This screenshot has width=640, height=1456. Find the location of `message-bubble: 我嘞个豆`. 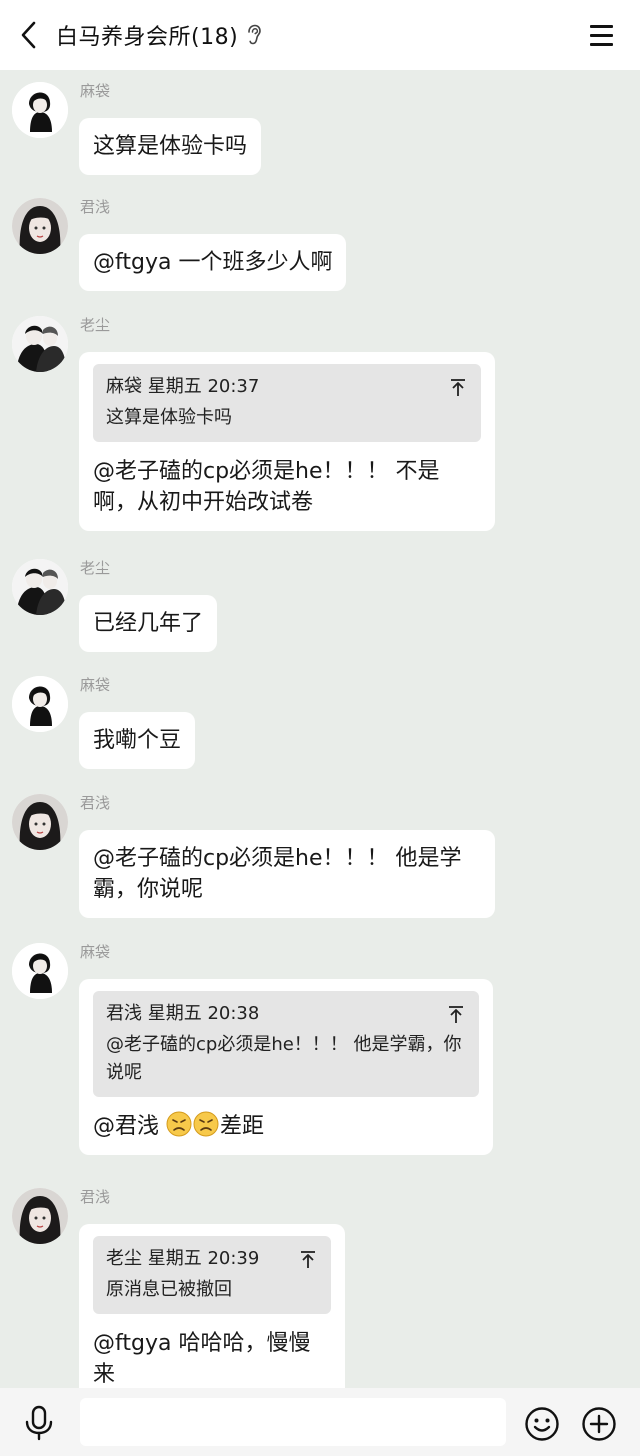

message-bubble: 我嘞个豆 is located at coordinates (137, 740).